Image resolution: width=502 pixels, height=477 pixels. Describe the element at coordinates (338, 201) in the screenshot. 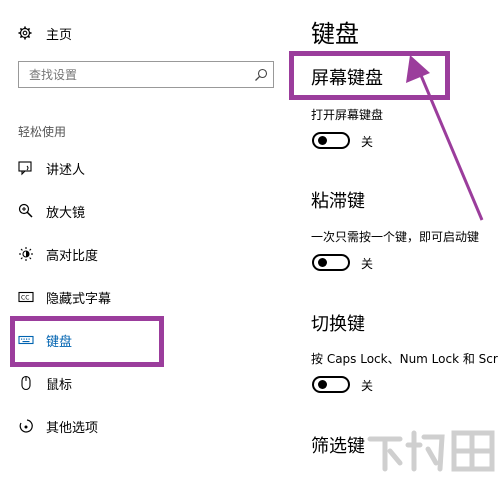

I see `section-title-sticky-keys: 粘滞键` at that location.